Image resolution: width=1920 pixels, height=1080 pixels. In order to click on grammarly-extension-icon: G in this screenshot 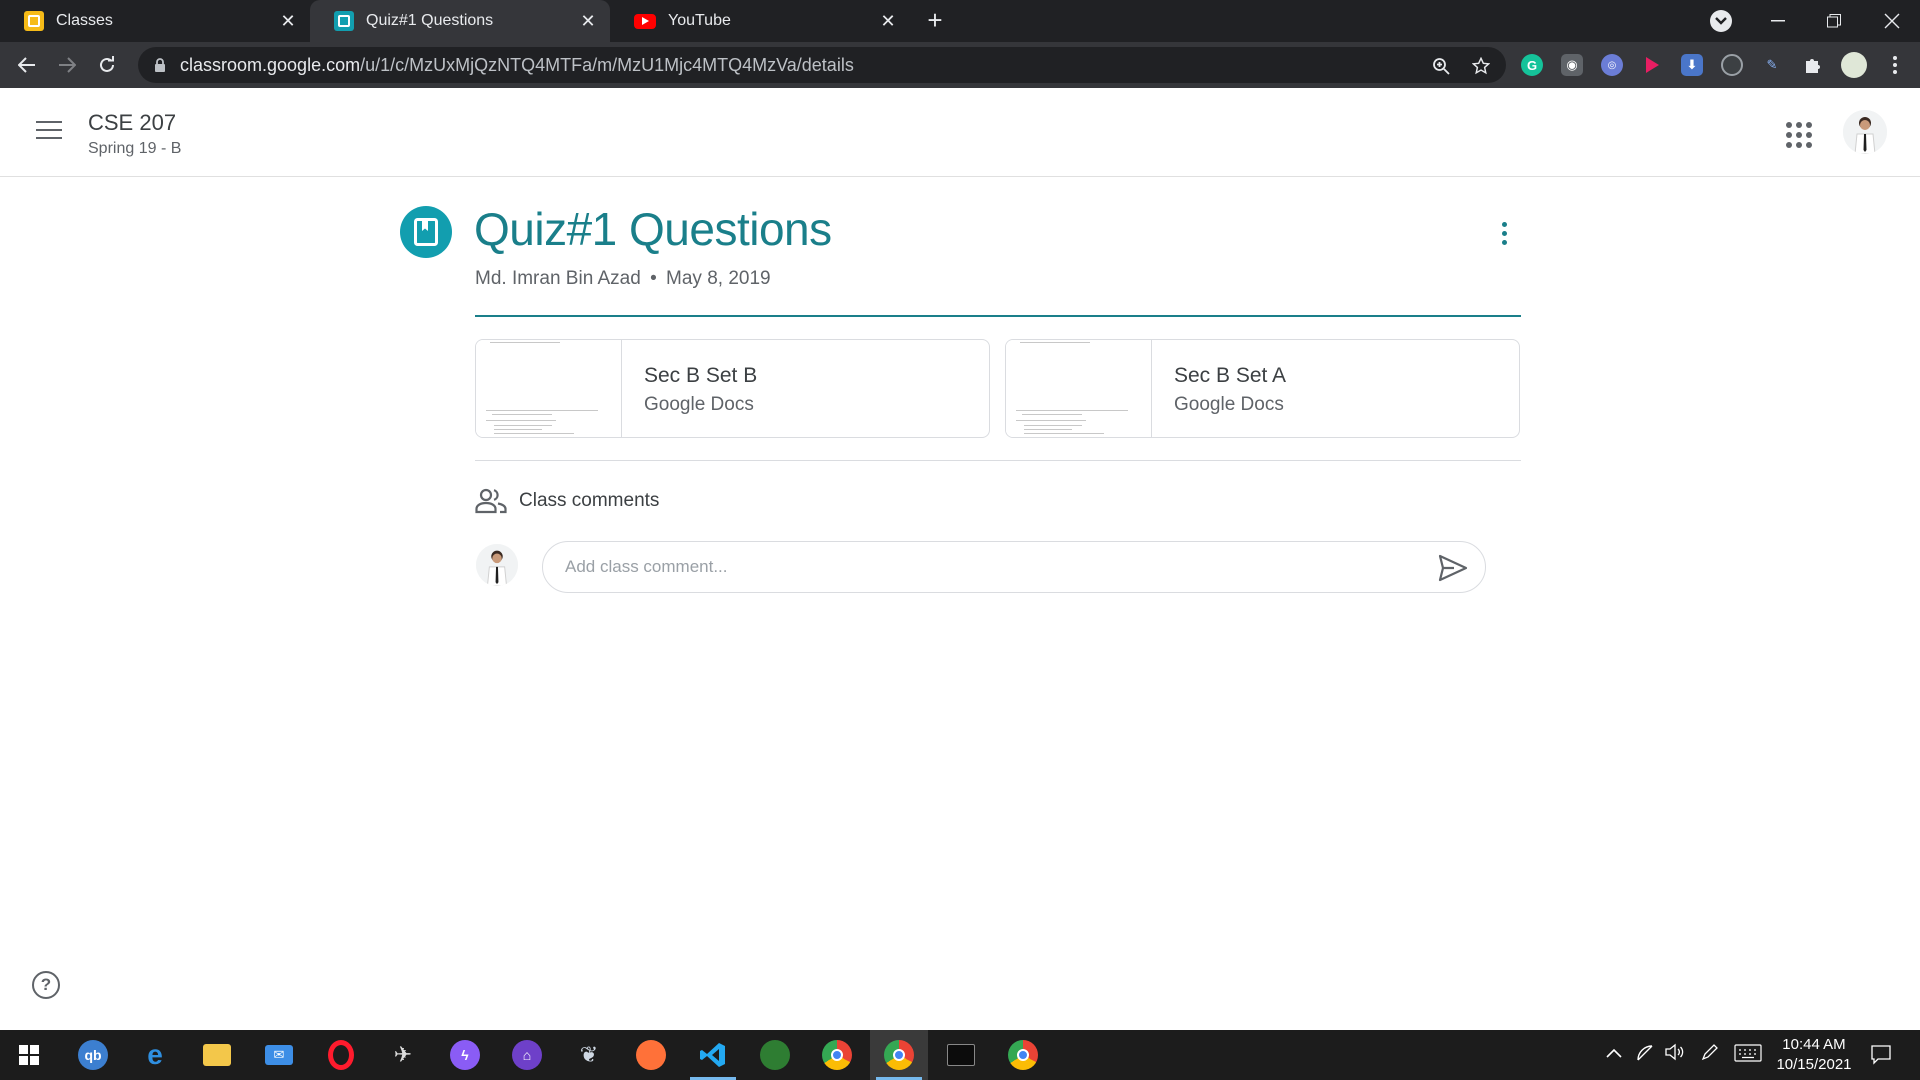, I will do `click(1532, 65)`.